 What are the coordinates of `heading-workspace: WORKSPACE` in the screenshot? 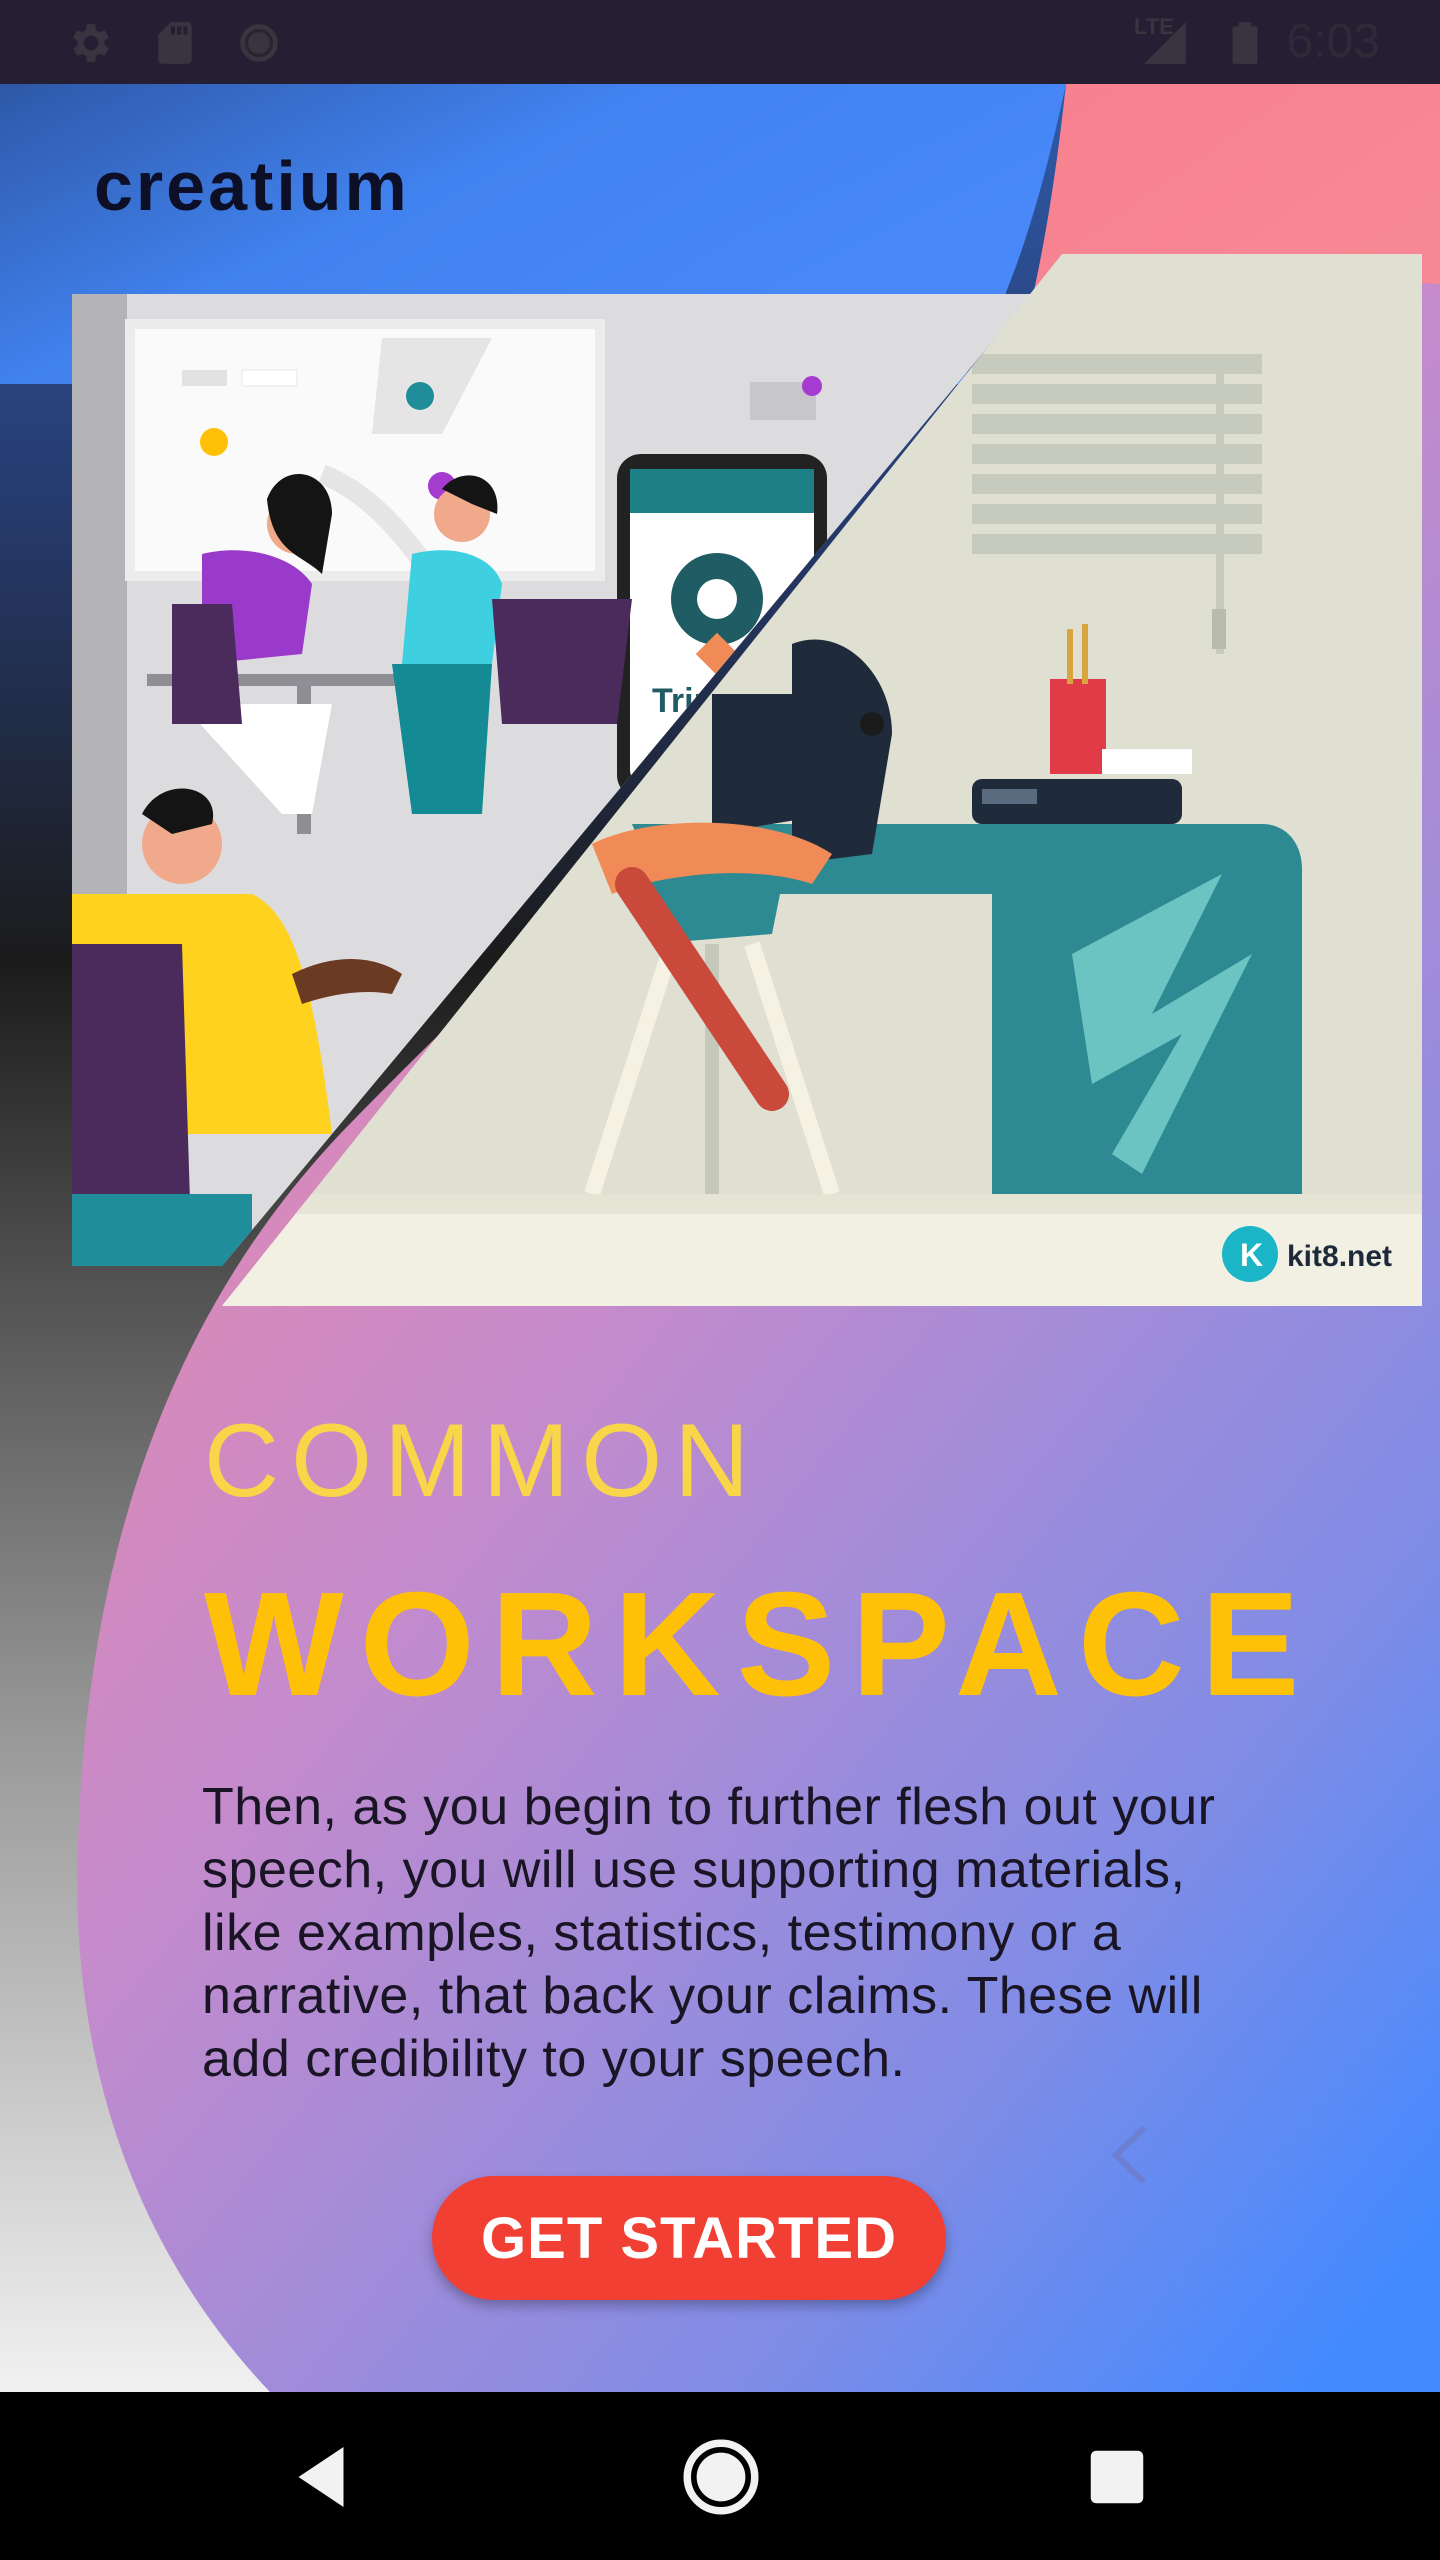 It's located at (760, 1644).